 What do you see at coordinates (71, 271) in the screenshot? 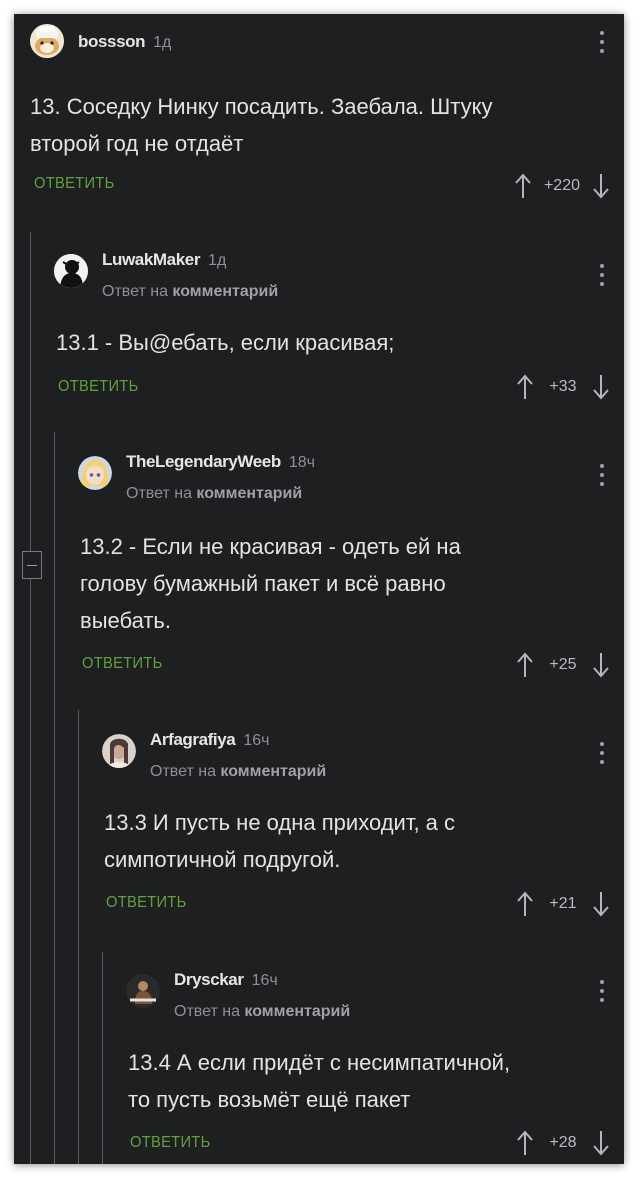
I see `silhouette-avatar` at bounding box center [71, 271].